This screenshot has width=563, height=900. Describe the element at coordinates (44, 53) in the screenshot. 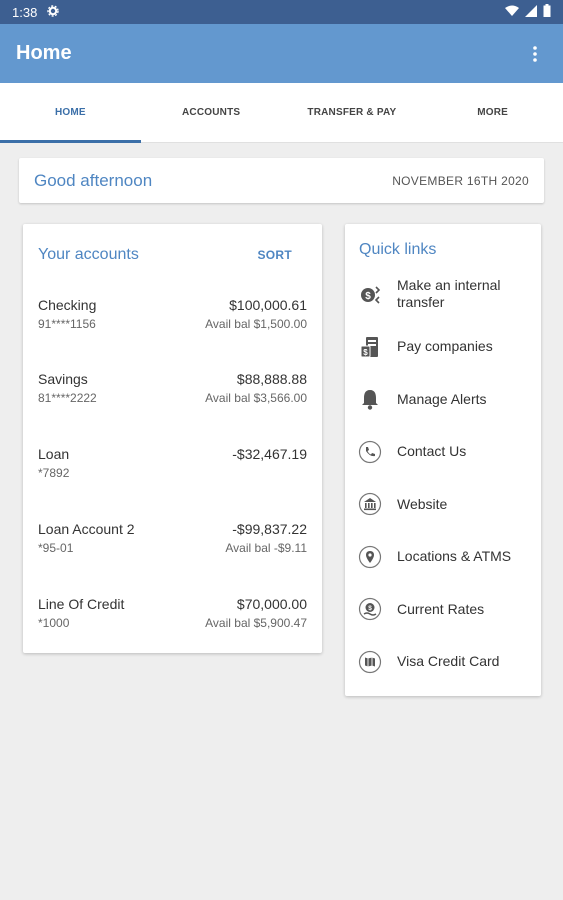

I see `page-title: Home` at that location.